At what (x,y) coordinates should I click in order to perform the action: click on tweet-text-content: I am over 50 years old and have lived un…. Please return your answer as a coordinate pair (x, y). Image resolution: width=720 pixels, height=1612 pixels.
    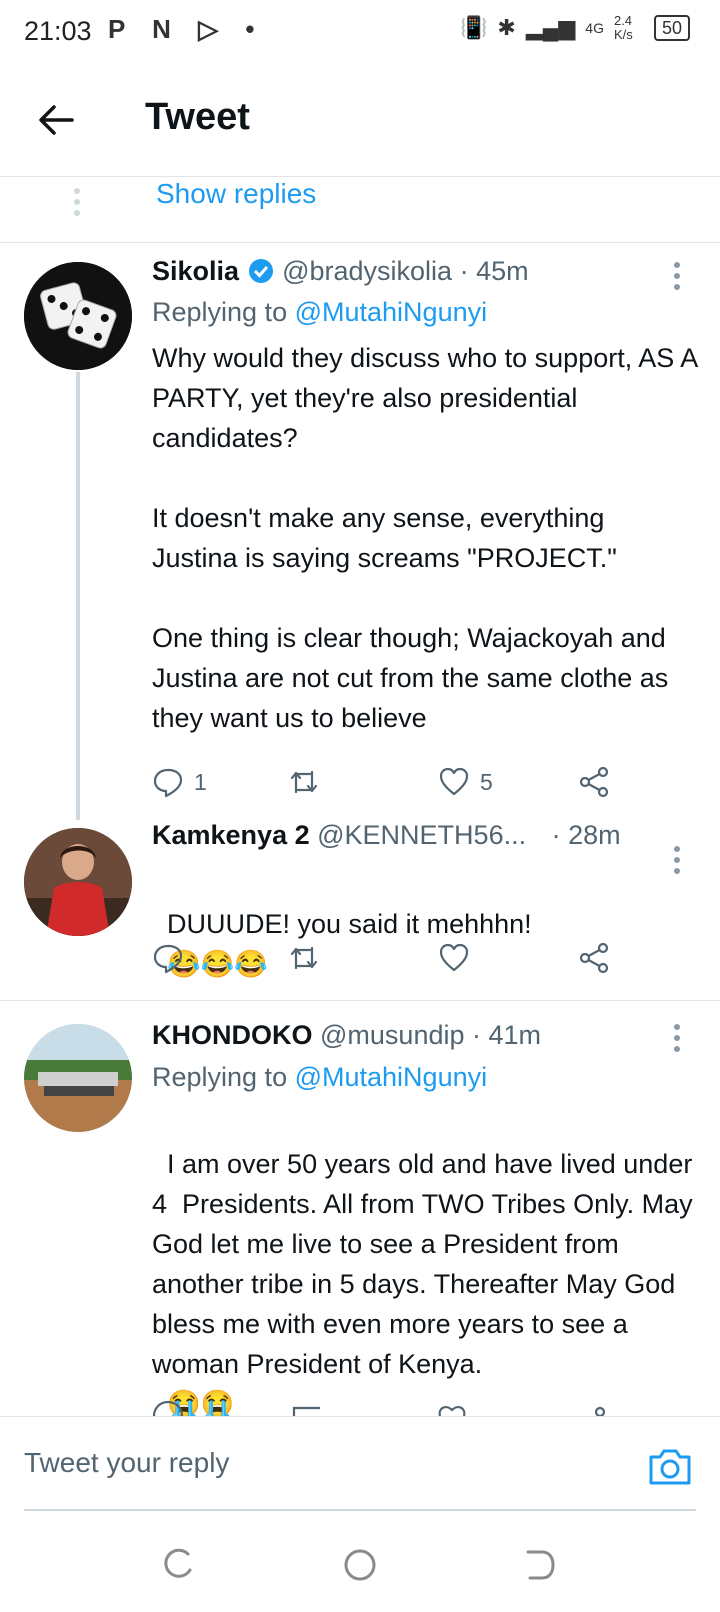
    Looking at the image, I should click on (426, 1264).